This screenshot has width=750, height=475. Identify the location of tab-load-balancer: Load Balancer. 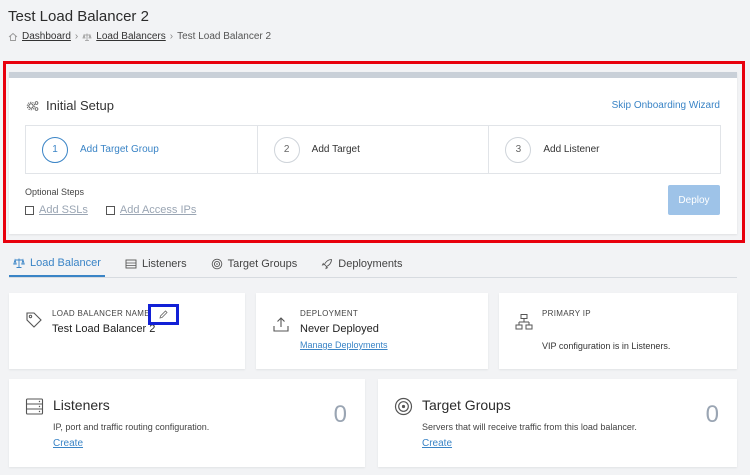
(57, 263).